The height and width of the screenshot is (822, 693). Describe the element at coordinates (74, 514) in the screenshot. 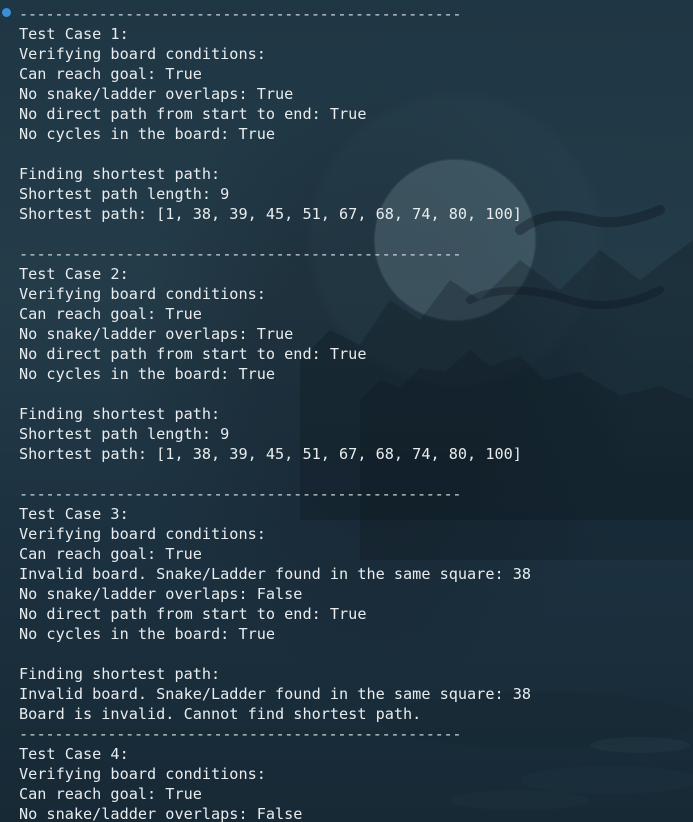

I see `test-case-heading: Test Case 3:` at that location.